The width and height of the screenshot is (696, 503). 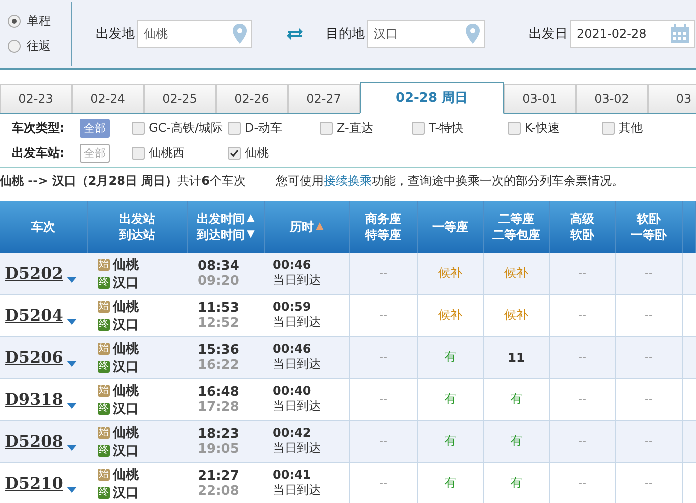 What do you see at coordinates (44, 227) in the screenshot?
I see `column-header: 车次` at bounding box center [44, 227].